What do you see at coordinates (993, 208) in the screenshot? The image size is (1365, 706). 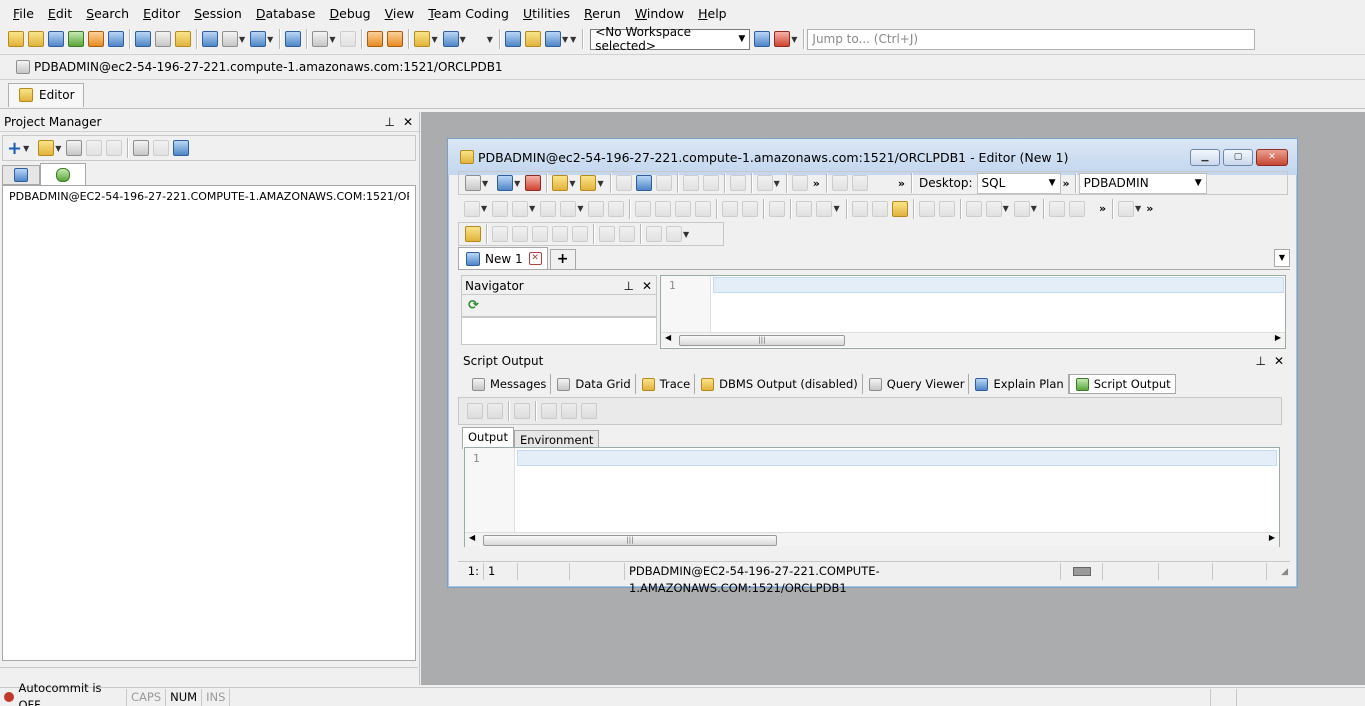 I see `replace-icon` at bounding box center [993, 208].